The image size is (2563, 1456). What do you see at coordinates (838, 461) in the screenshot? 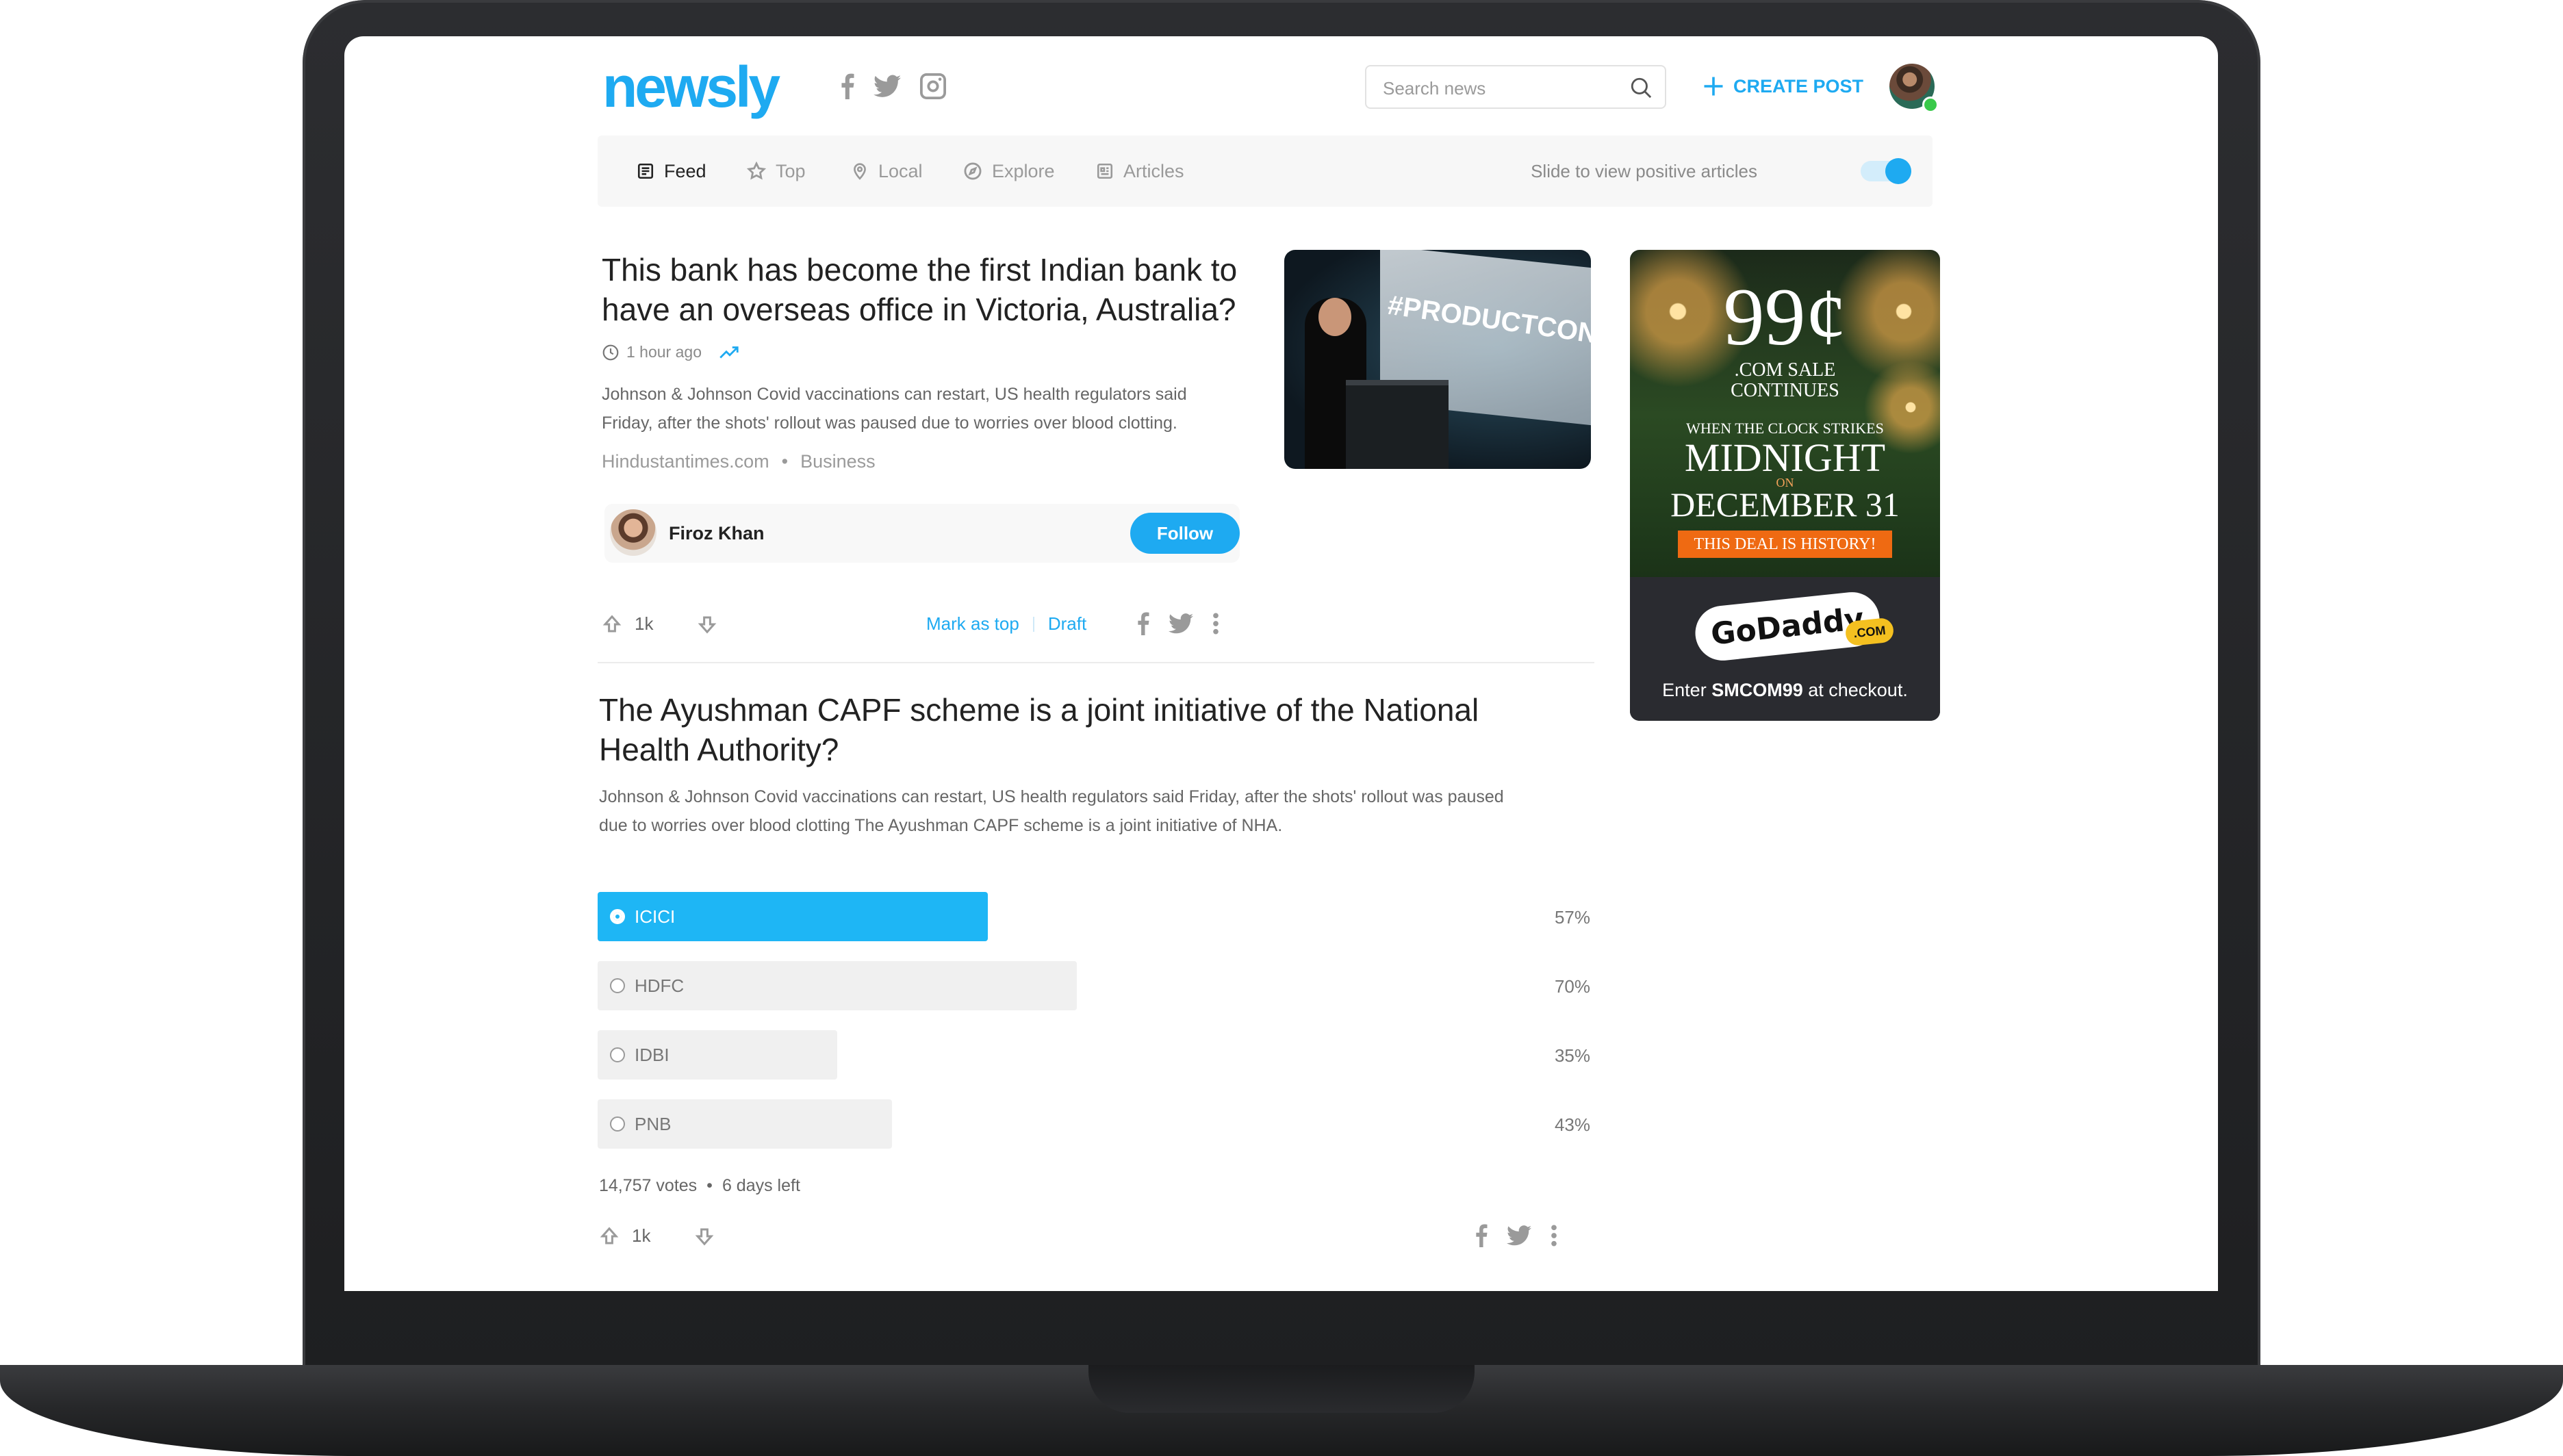
I see `article-category: Business` at bounding box center [838, 461].